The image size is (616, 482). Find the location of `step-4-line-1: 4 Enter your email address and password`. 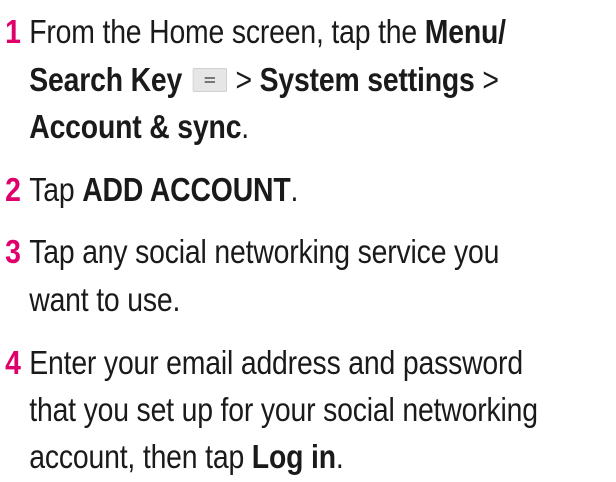

step-4-line-1: 4 Enter your email address and password is located at coordinates (261, 363).